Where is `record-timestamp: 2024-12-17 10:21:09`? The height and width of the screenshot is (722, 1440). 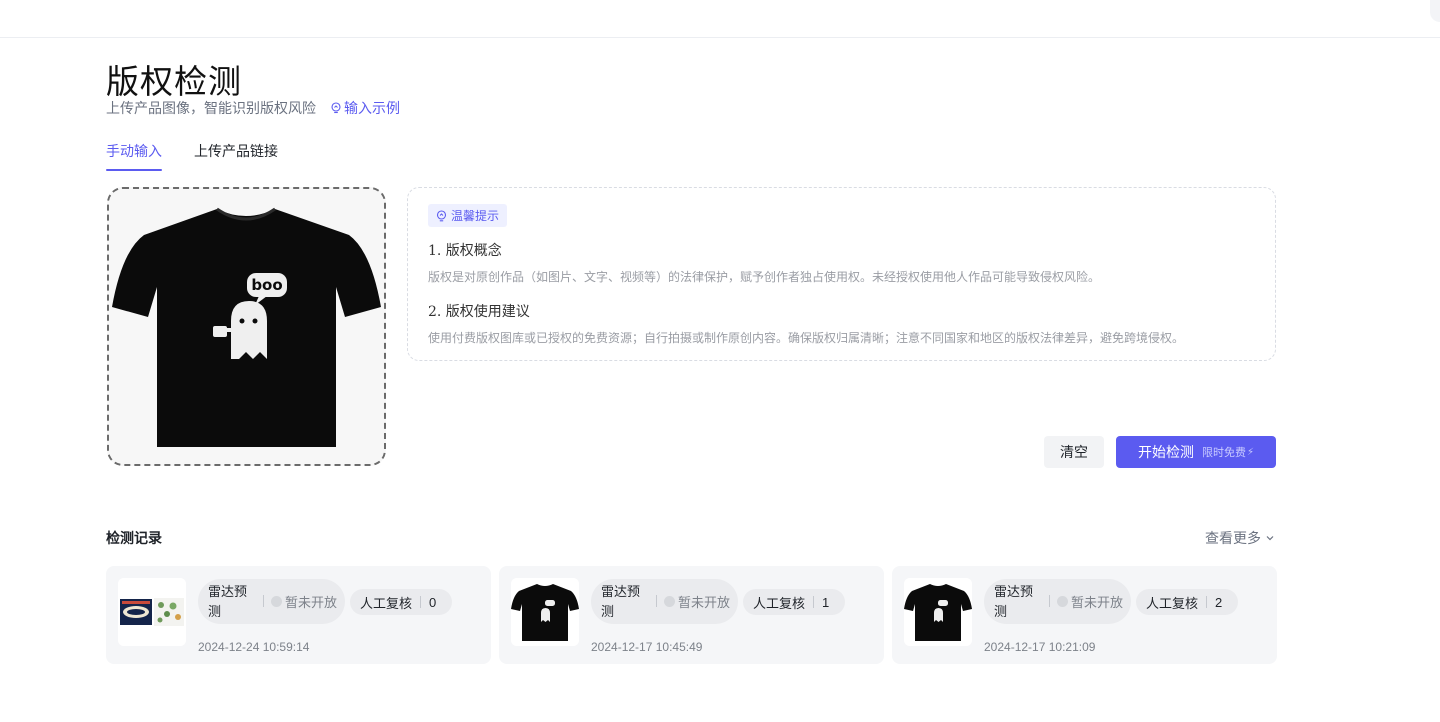 record-timestamp: 2024-12-17 10:21:09 is located at coordinates (1040, 647).